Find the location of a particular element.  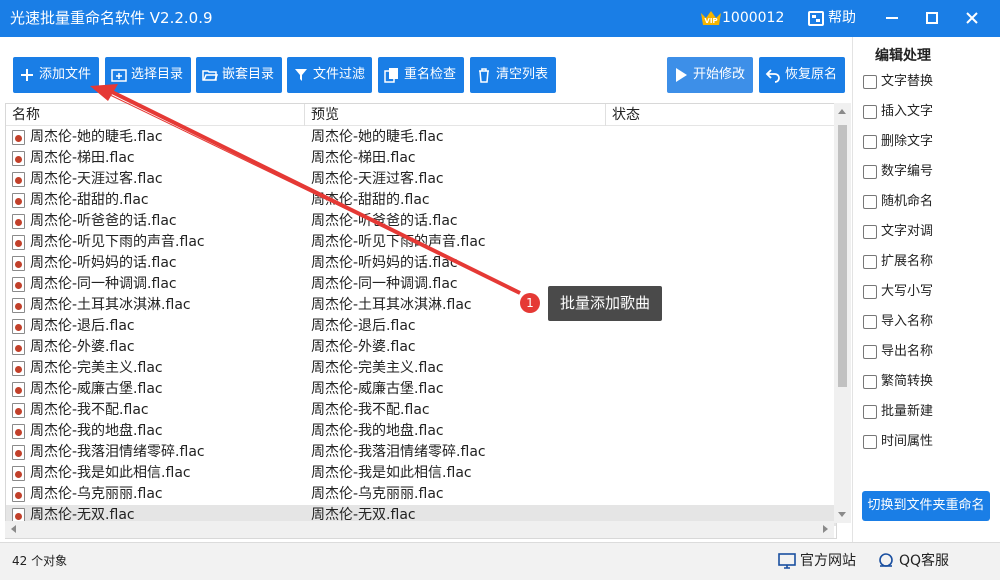

start-modify-button: 开始修改 is located at coordinates (710, 75).